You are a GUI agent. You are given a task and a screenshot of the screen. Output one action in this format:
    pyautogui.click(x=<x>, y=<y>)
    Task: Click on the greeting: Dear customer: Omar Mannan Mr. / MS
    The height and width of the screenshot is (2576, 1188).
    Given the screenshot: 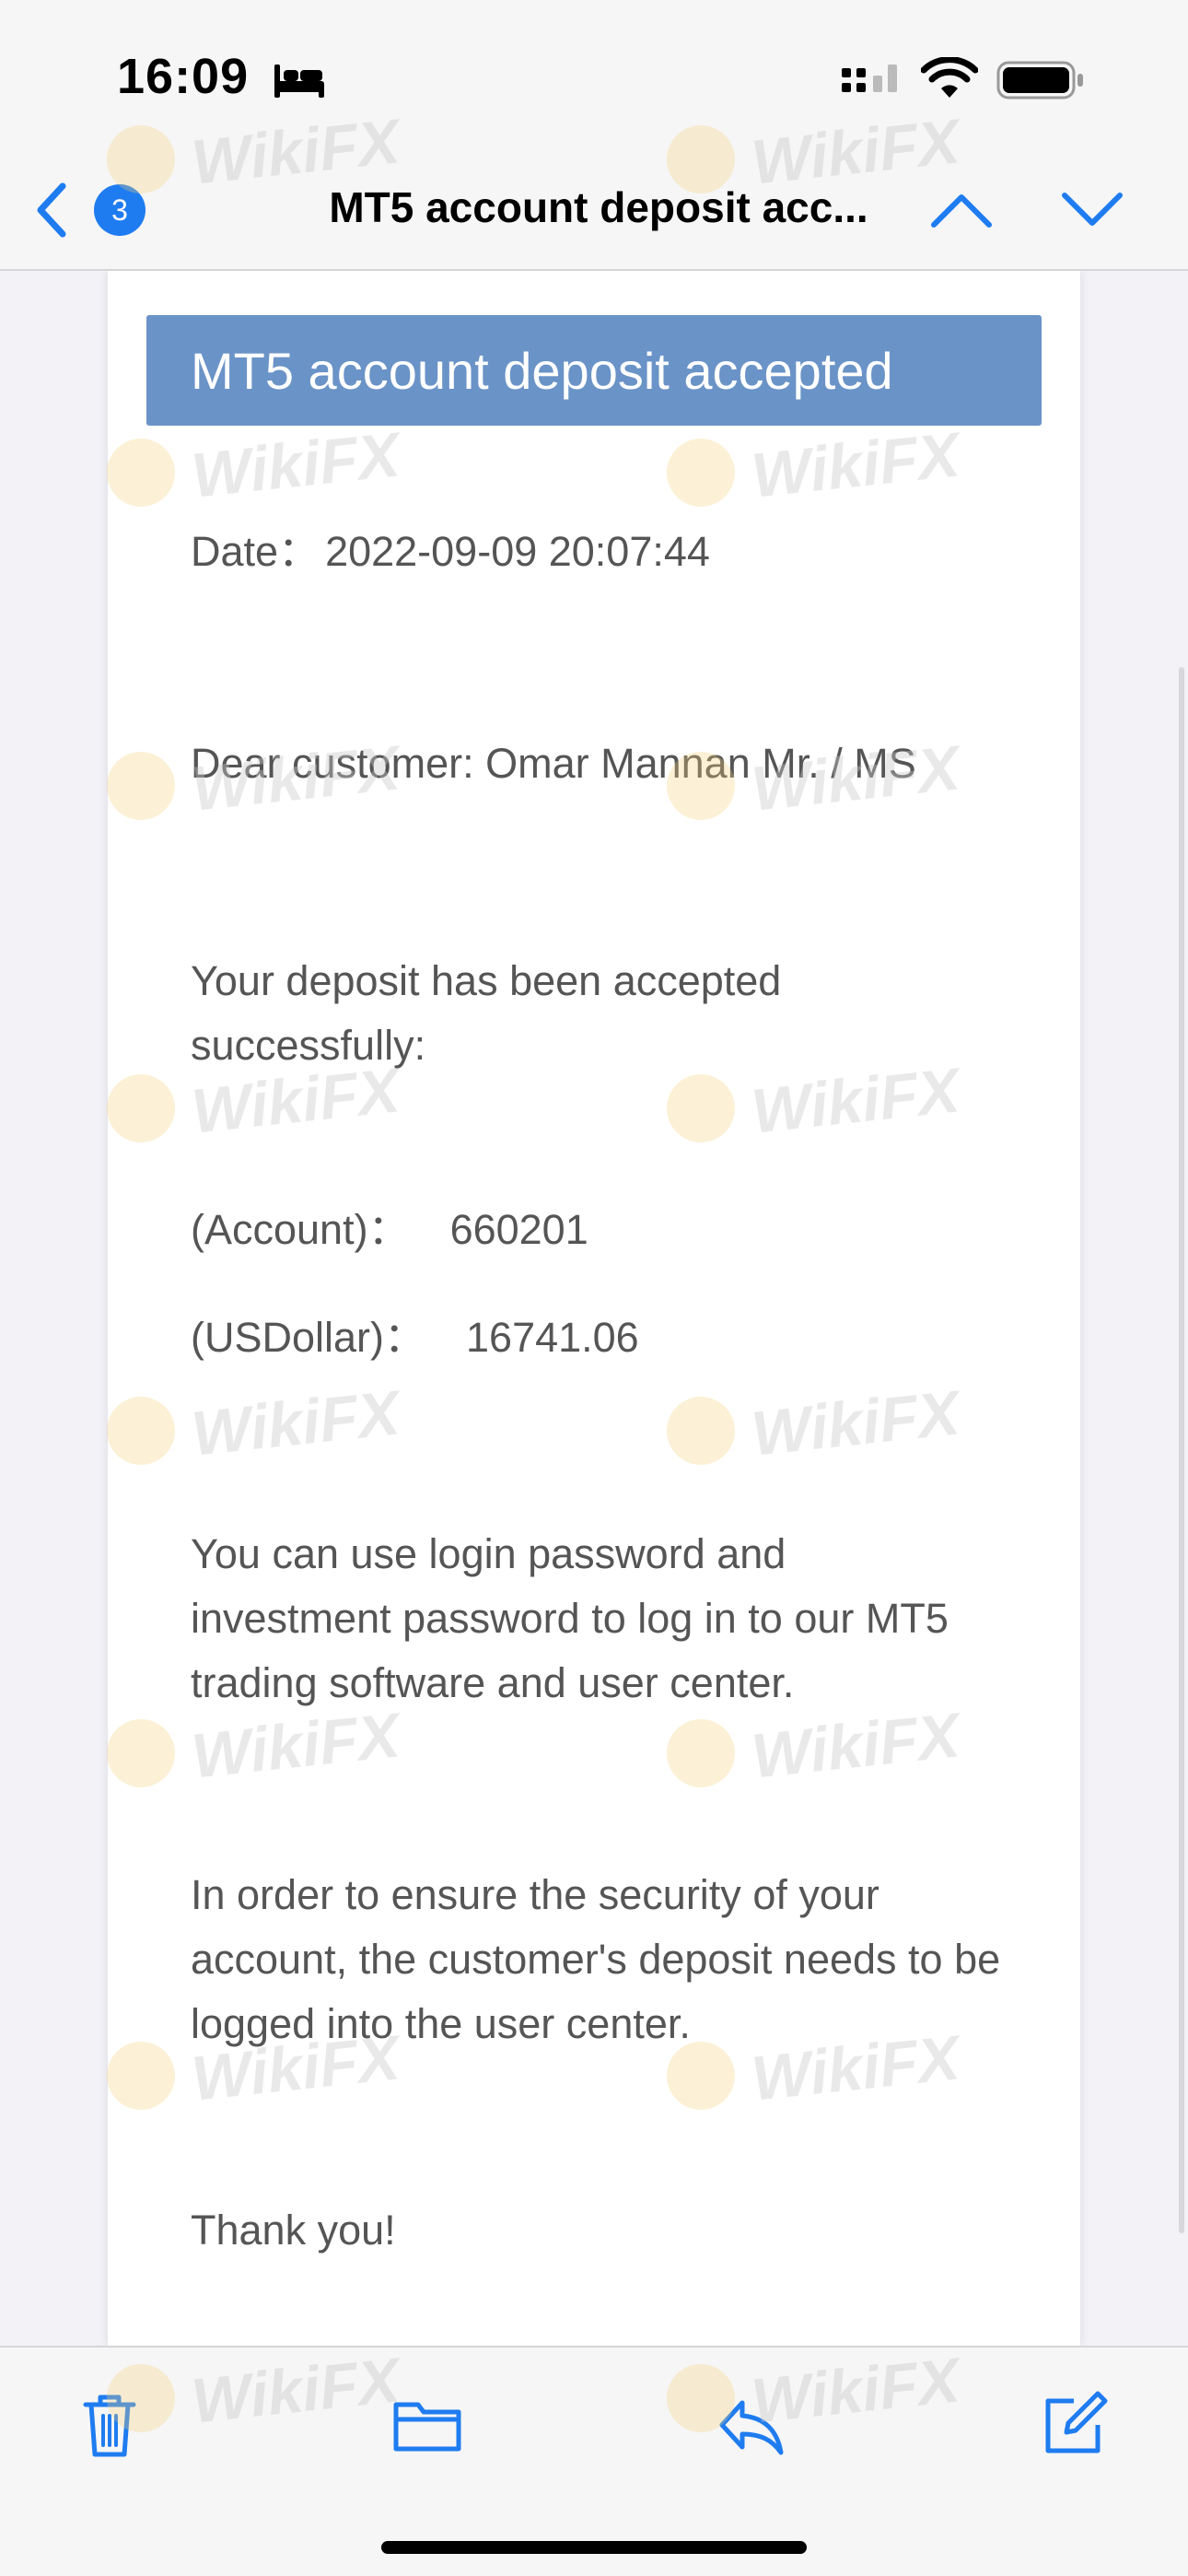 What is the action you would take?
    pyautogui.click(x=553, y=763)
    